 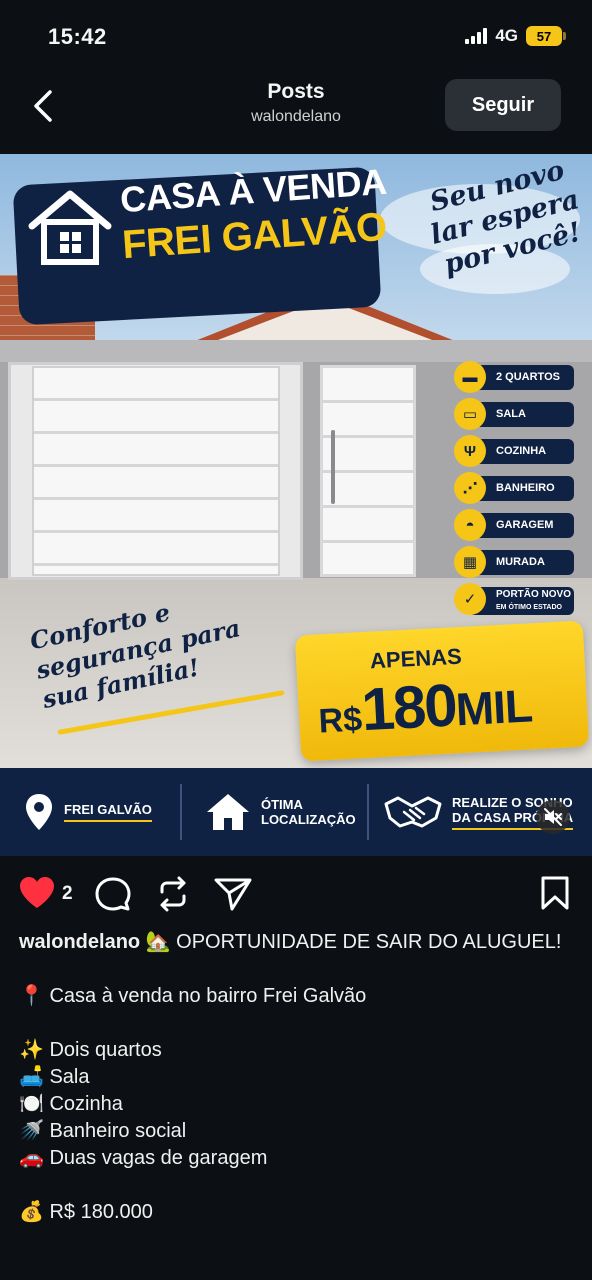 I want to click on fork-knife-icon: Ψ, so click(x=470, y=451).